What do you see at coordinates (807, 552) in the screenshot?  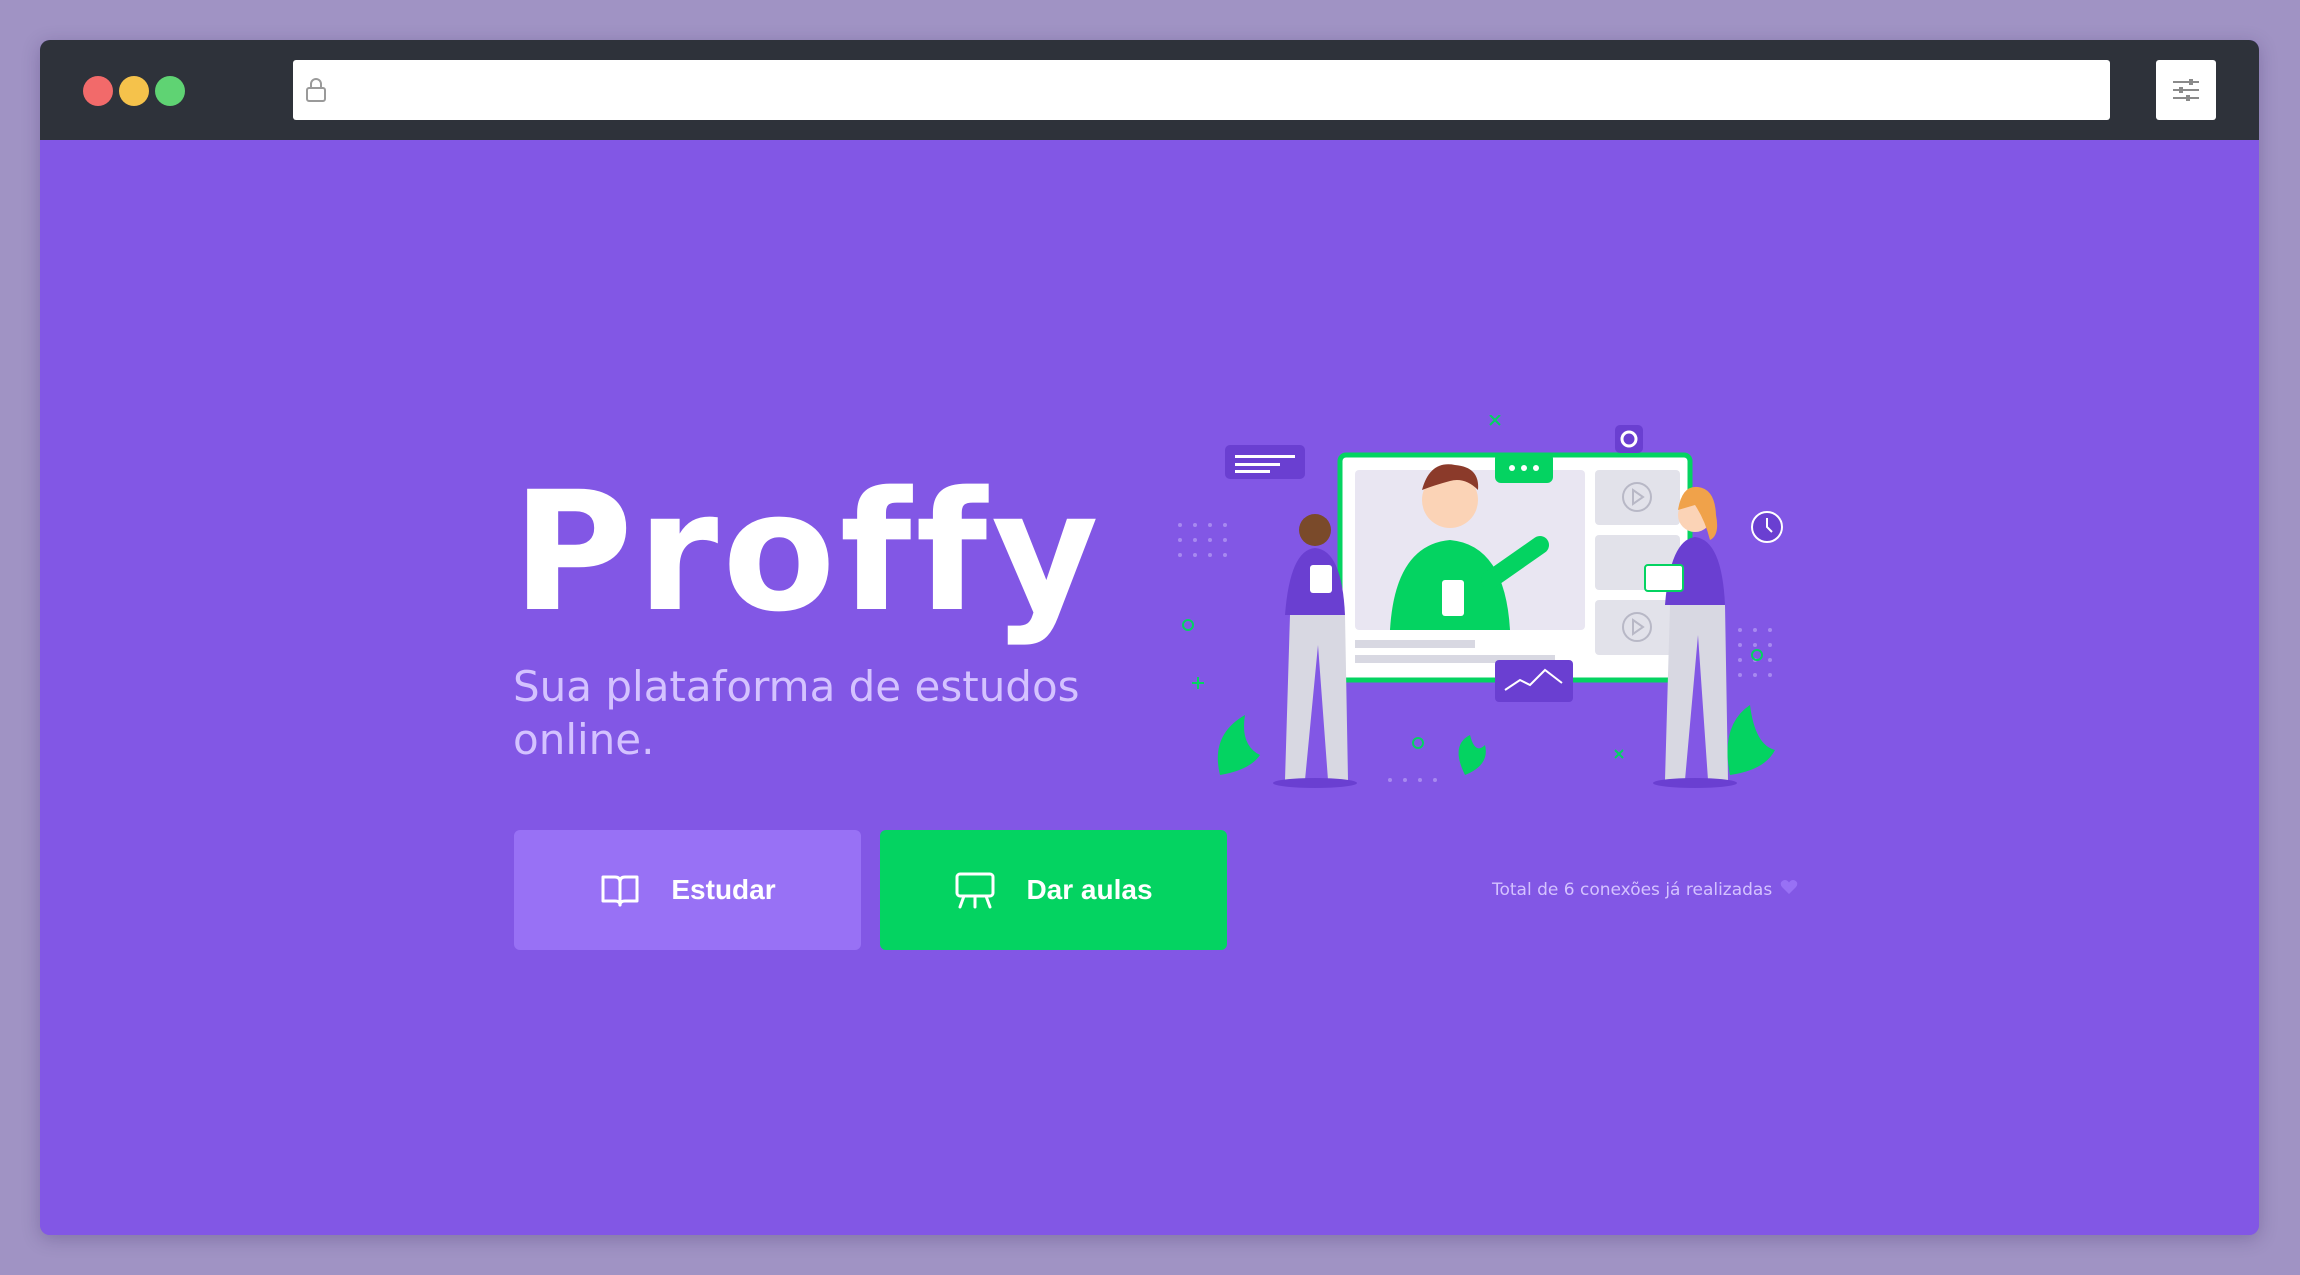 I see `proffy-logo: Proffy` at bounding box center [807, 552].